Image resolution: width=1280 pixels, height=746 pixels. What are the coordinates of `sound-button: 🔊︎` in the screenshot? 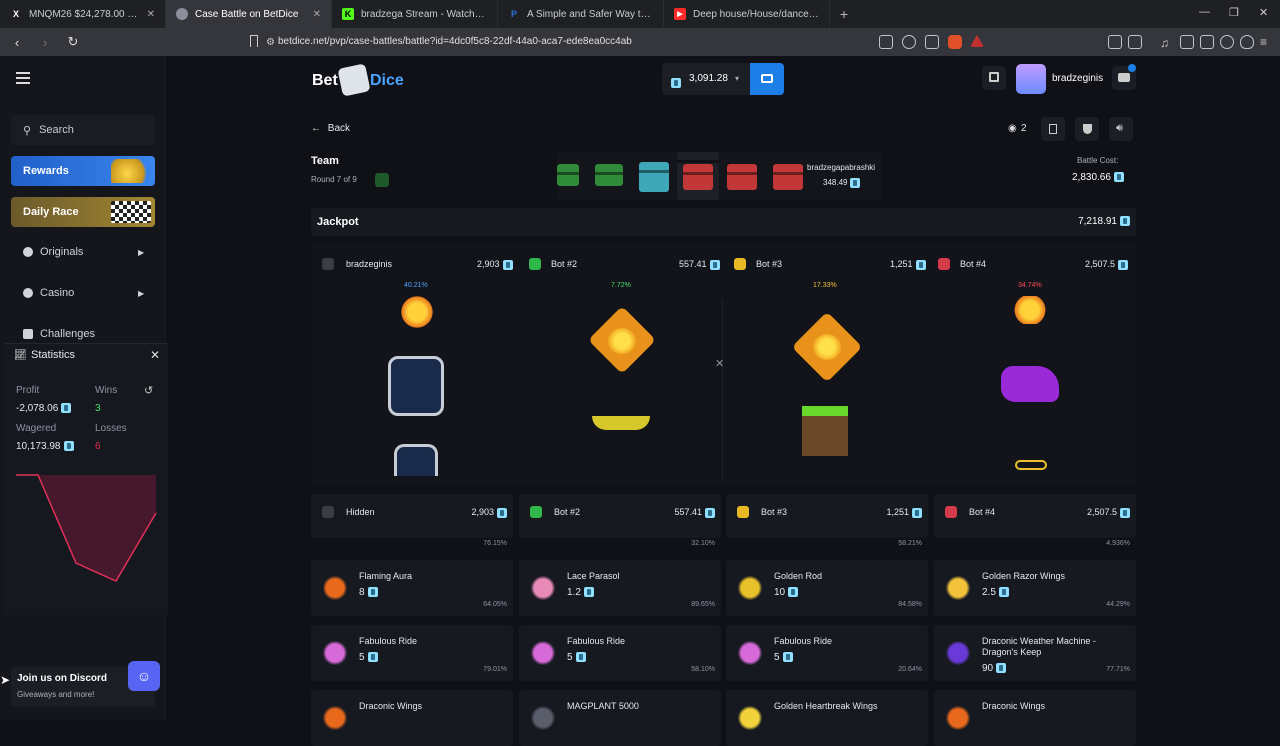 It's located at (1121, 129).